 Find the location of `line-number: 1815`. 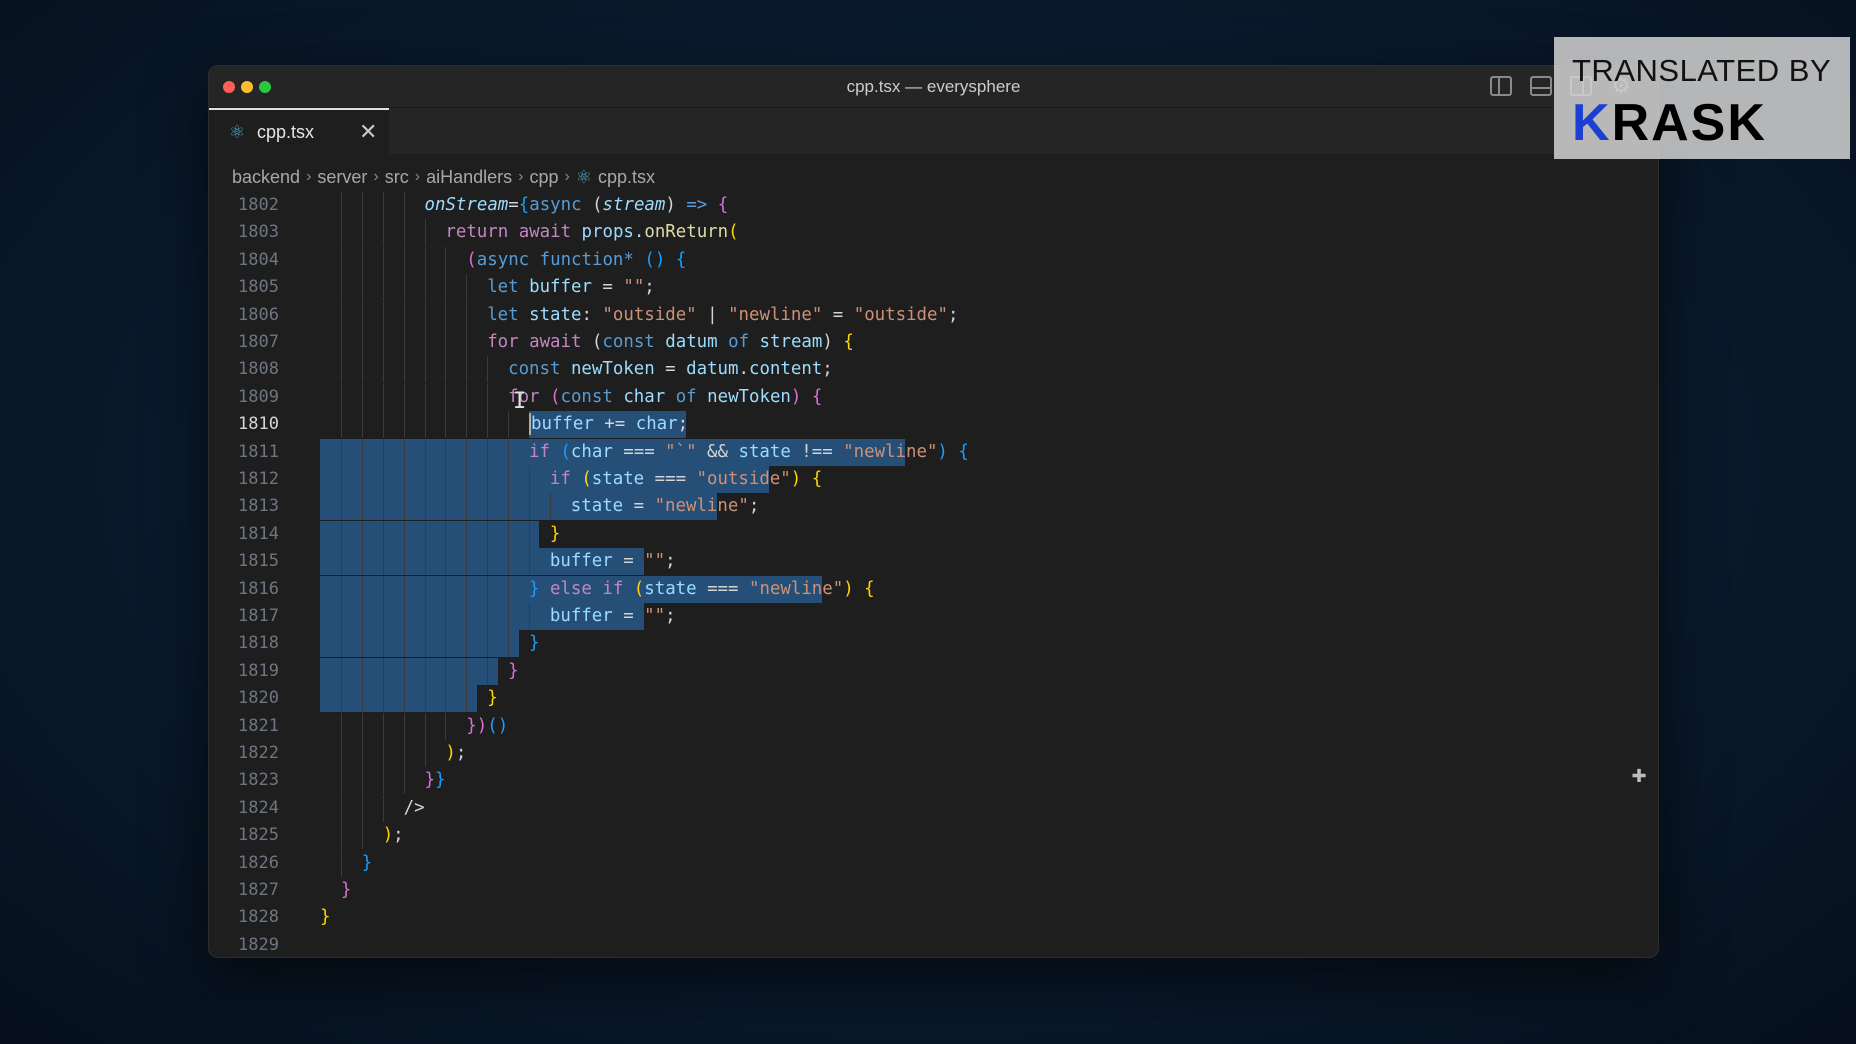

line-number: 1815 is located at coordinates (258, 561).